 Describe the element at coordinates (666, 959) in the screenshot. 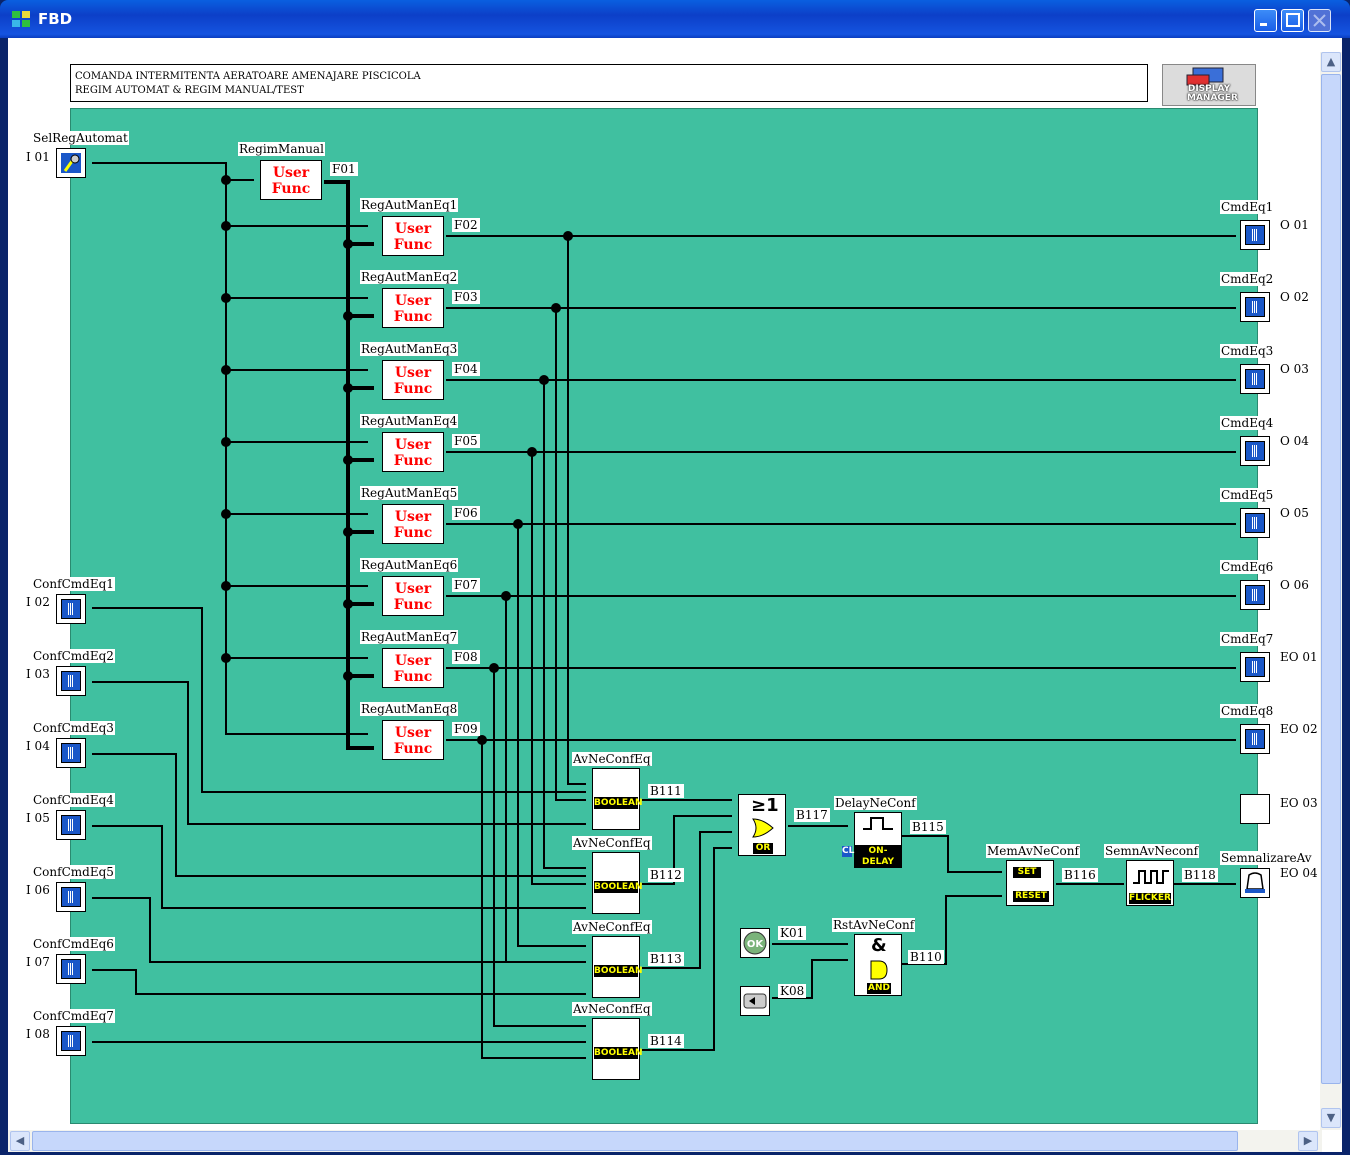

I see `boolean-block-id: B113` at that location.